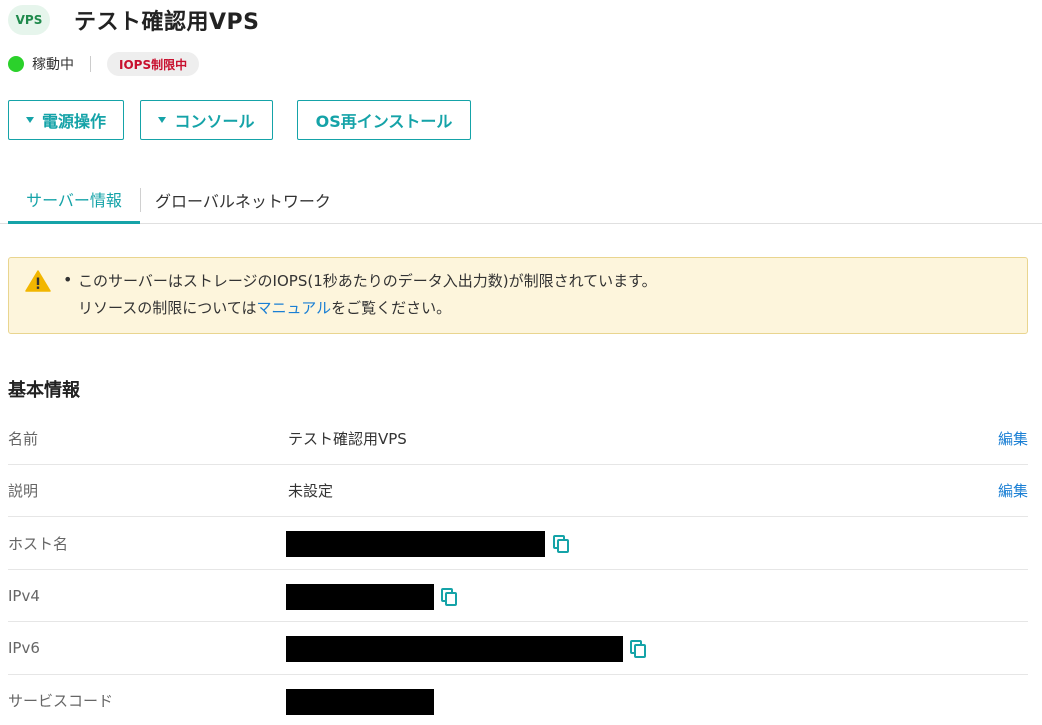  What do you see at coordinates (1013, 438) in the screenshot?
I see `edit-name-link: 編集` at bounding box center [1013, 438].